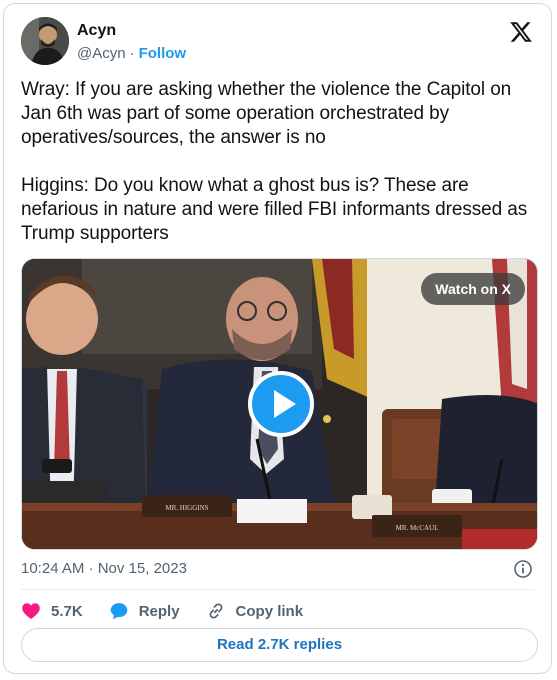 This screenshot has width=557, height=680. I want to click on watch-on-x-button: Watch on X, so click(473, 289).